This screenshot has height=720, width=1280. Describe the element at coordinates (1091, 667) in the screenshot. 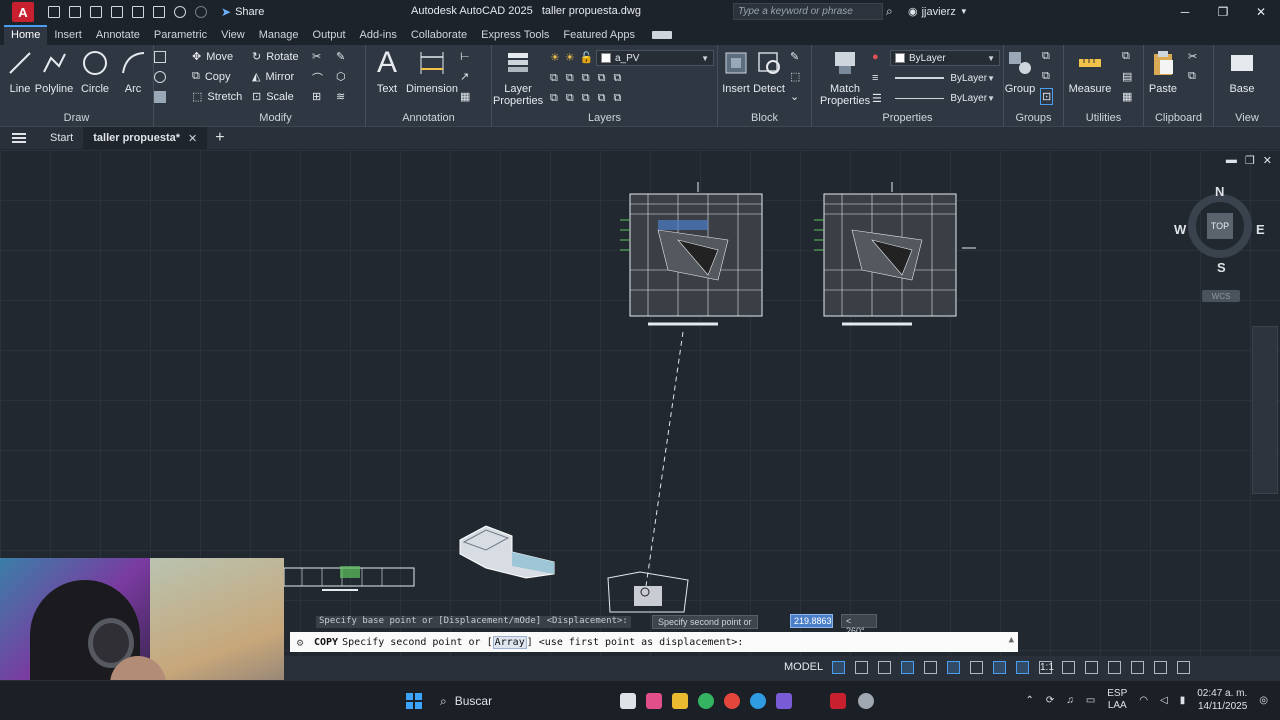

I see `plus-icon` at that location.